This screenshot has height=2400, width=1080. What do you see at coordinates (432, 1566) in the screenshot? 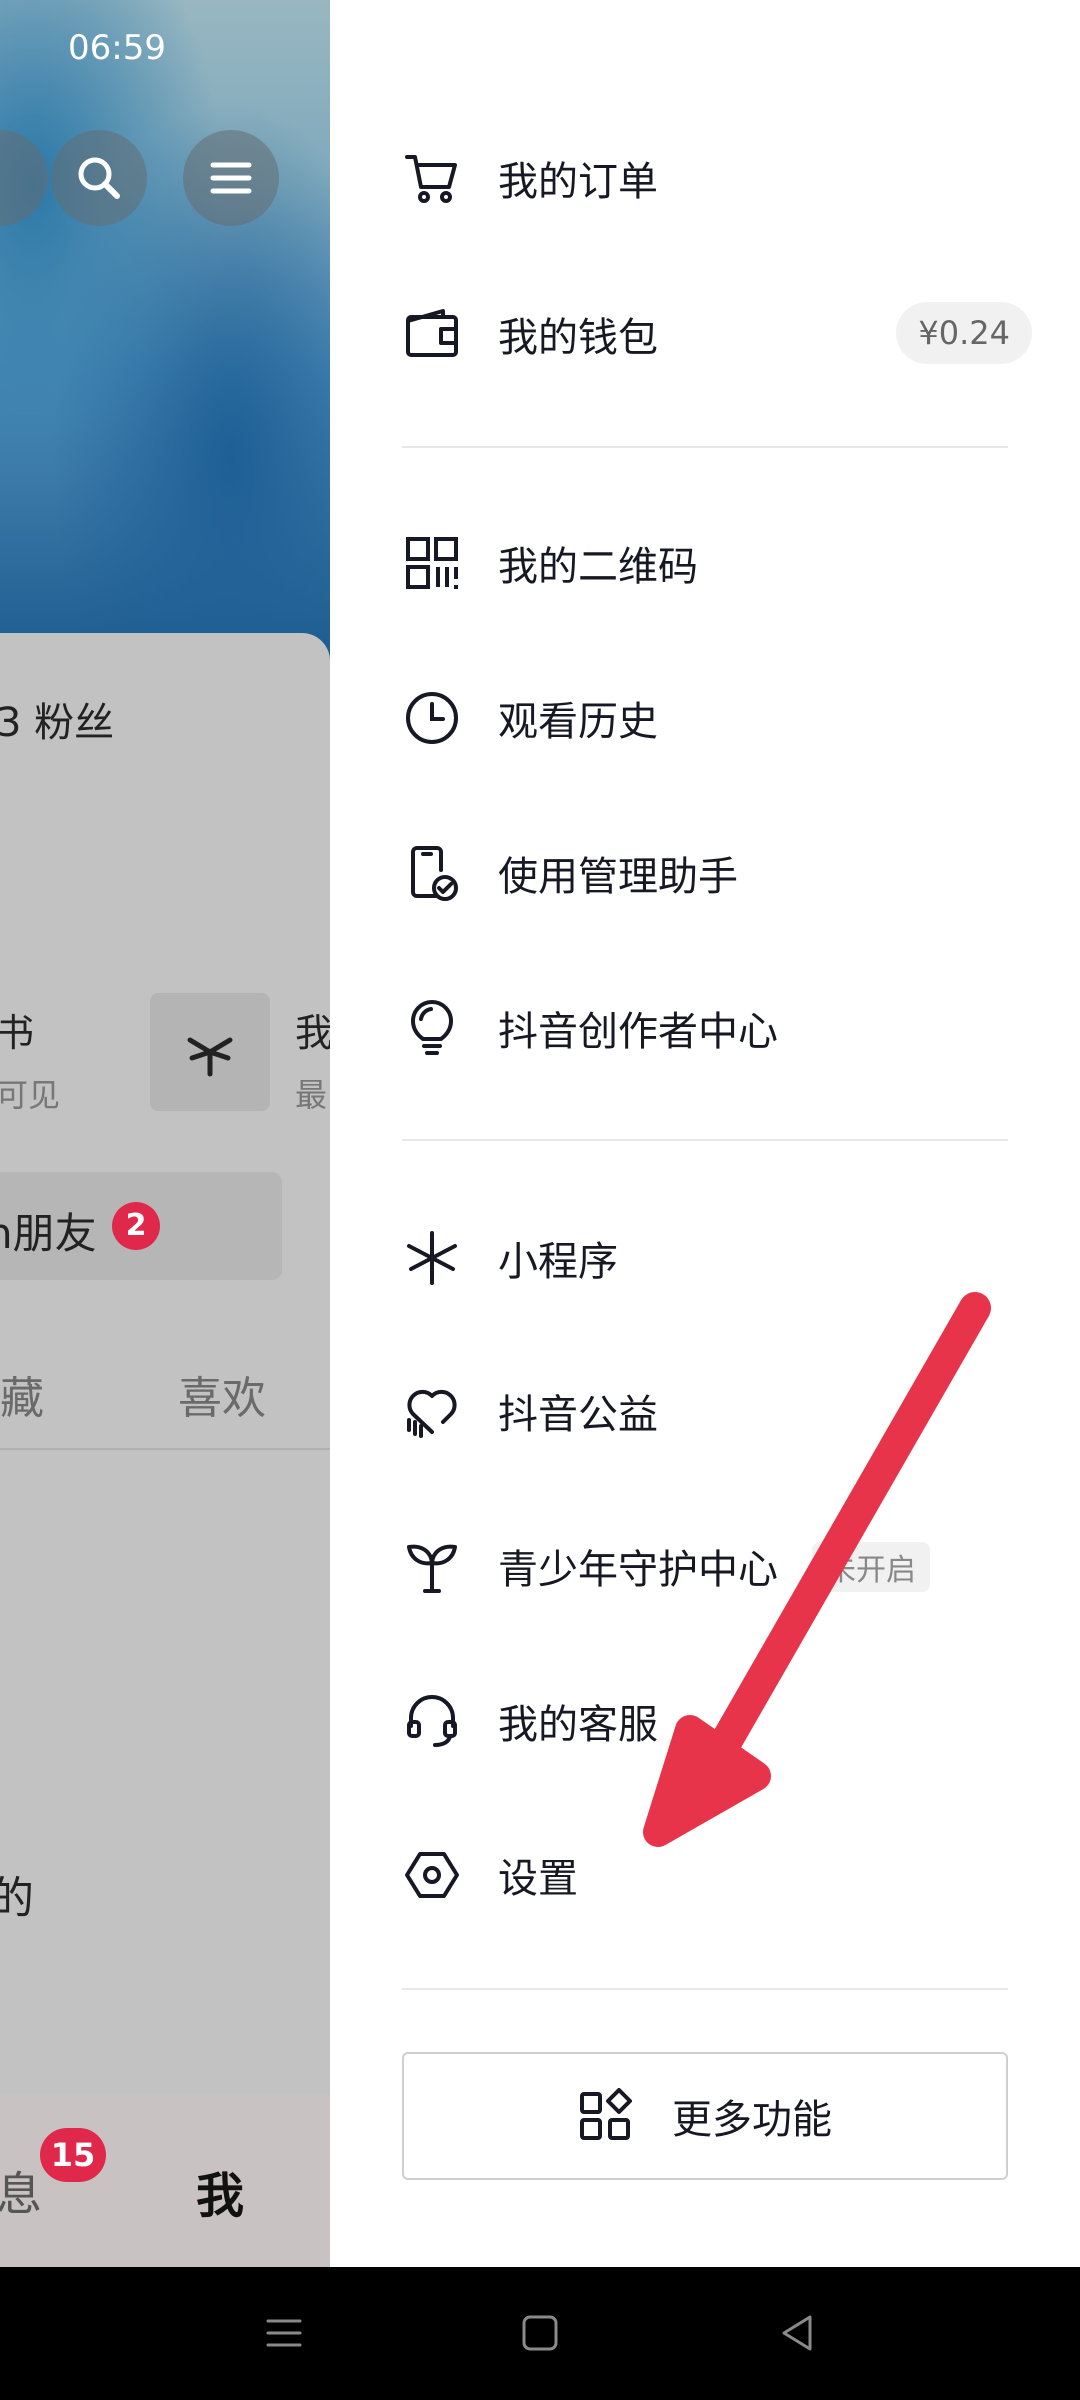
I see `sprout-icon` at bounding box center [432, 1566].